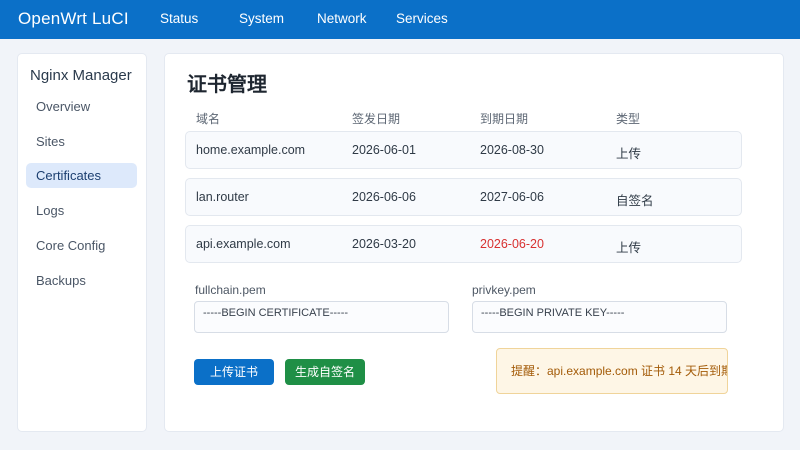  I want to click on fullchain-textarea, so click(321, 317).